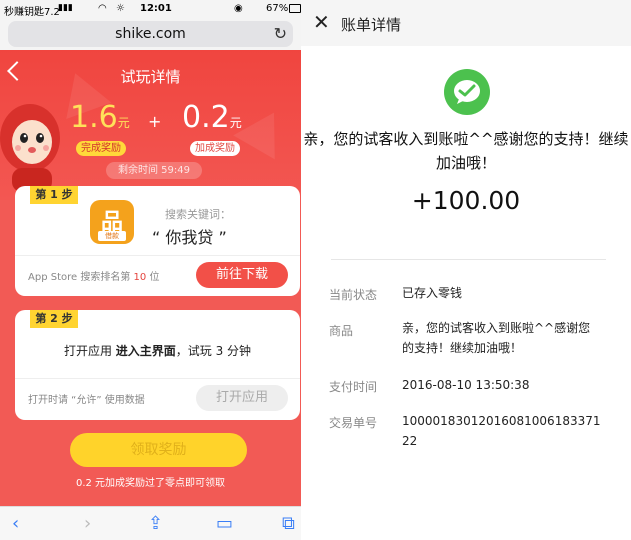 The height and width of the screenshot is (540, 631). I want to click on keyword-label: 搜索关键词：, so click(198, 214).